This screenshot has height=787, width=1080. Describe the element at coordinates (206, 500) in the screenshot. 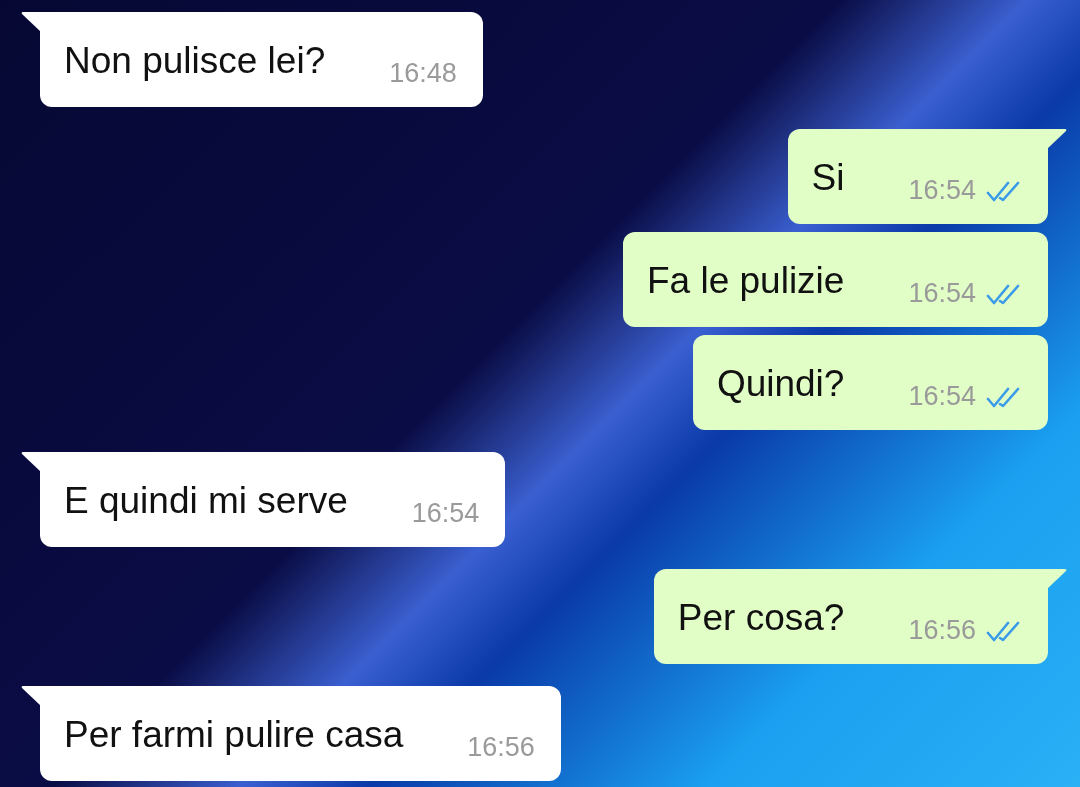

I see `message-text: E quindi mi serve` at that location.